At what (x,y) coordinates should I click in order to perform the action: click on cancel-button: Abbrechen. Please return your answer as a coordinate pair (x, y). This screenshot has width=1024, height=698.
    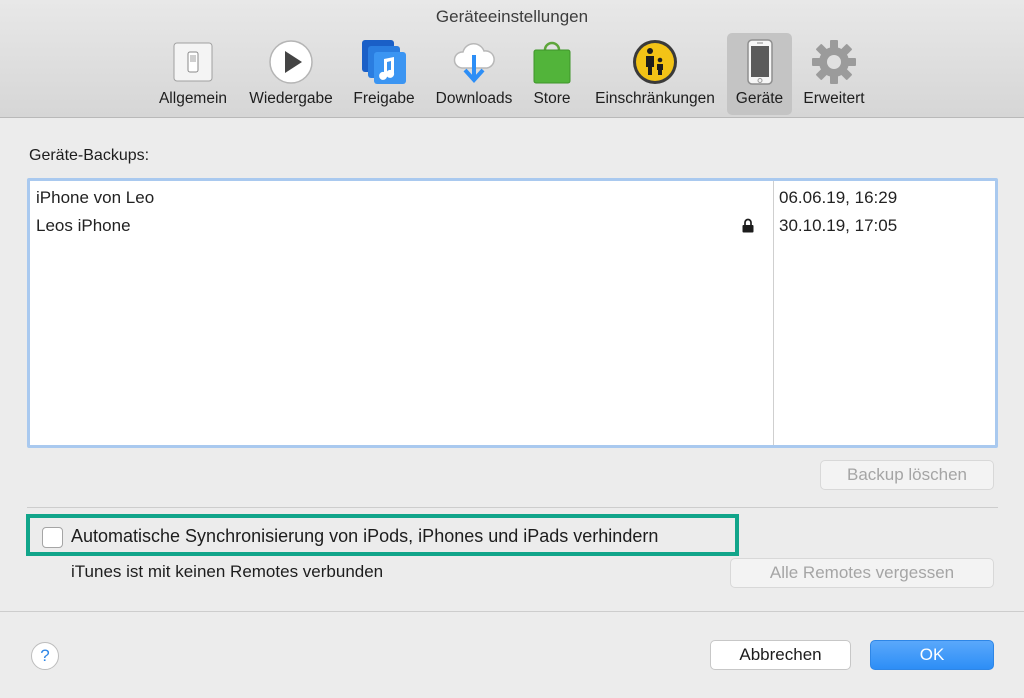
    Looking at the image, I should click on (780, 655).